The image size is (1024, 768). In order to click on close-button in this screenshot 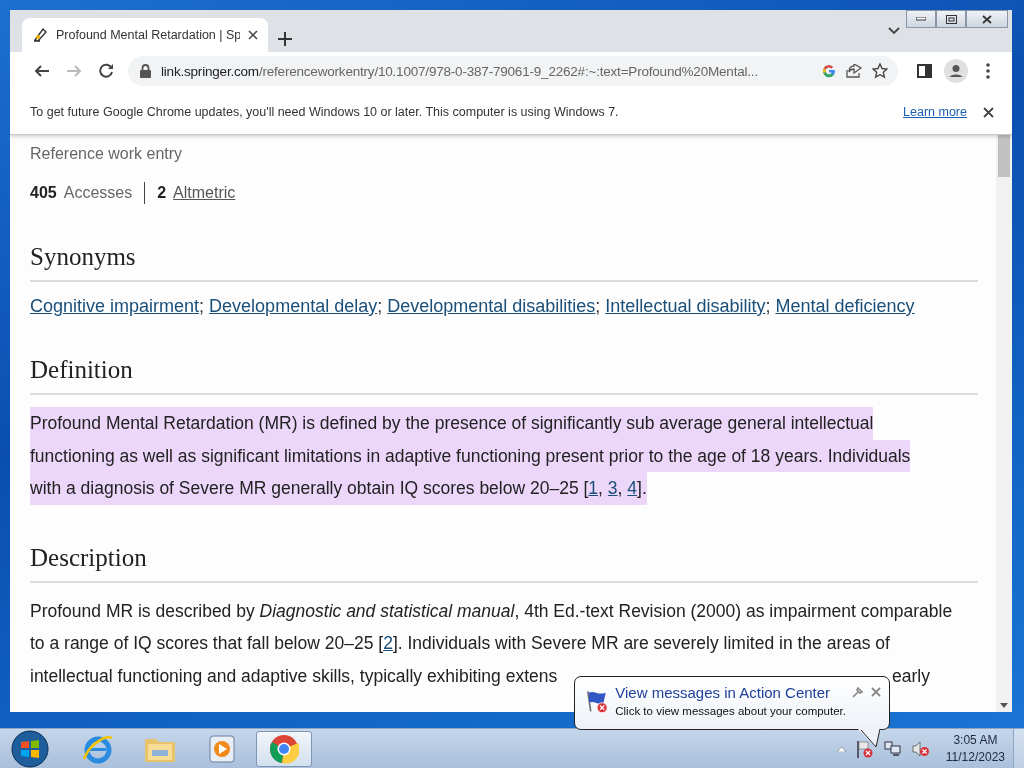, I will do `click(987, 19)`.